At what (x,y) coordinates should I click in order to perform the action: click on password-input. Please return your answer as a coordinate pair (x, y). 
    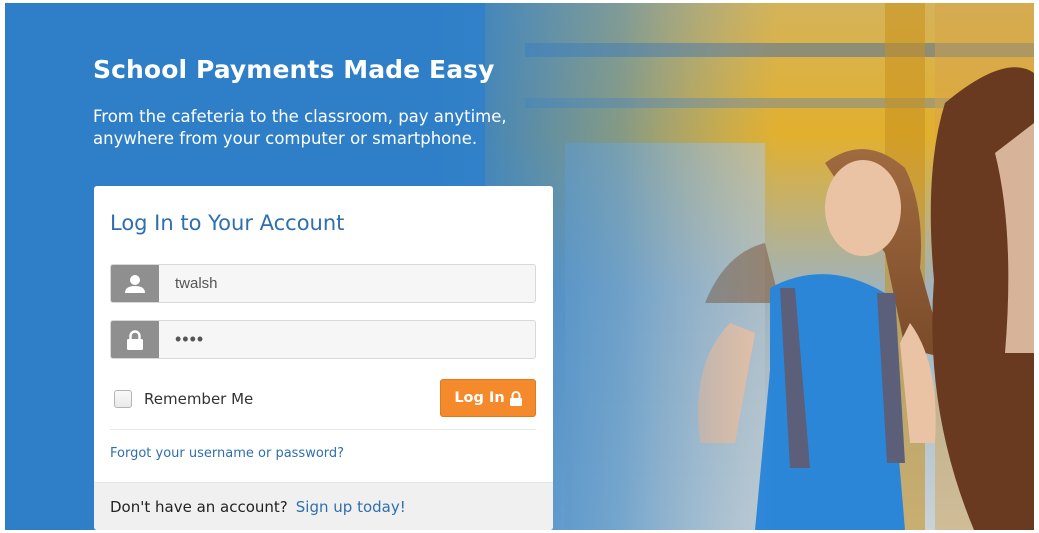
    Looking at the image, I should click on (347, 339).